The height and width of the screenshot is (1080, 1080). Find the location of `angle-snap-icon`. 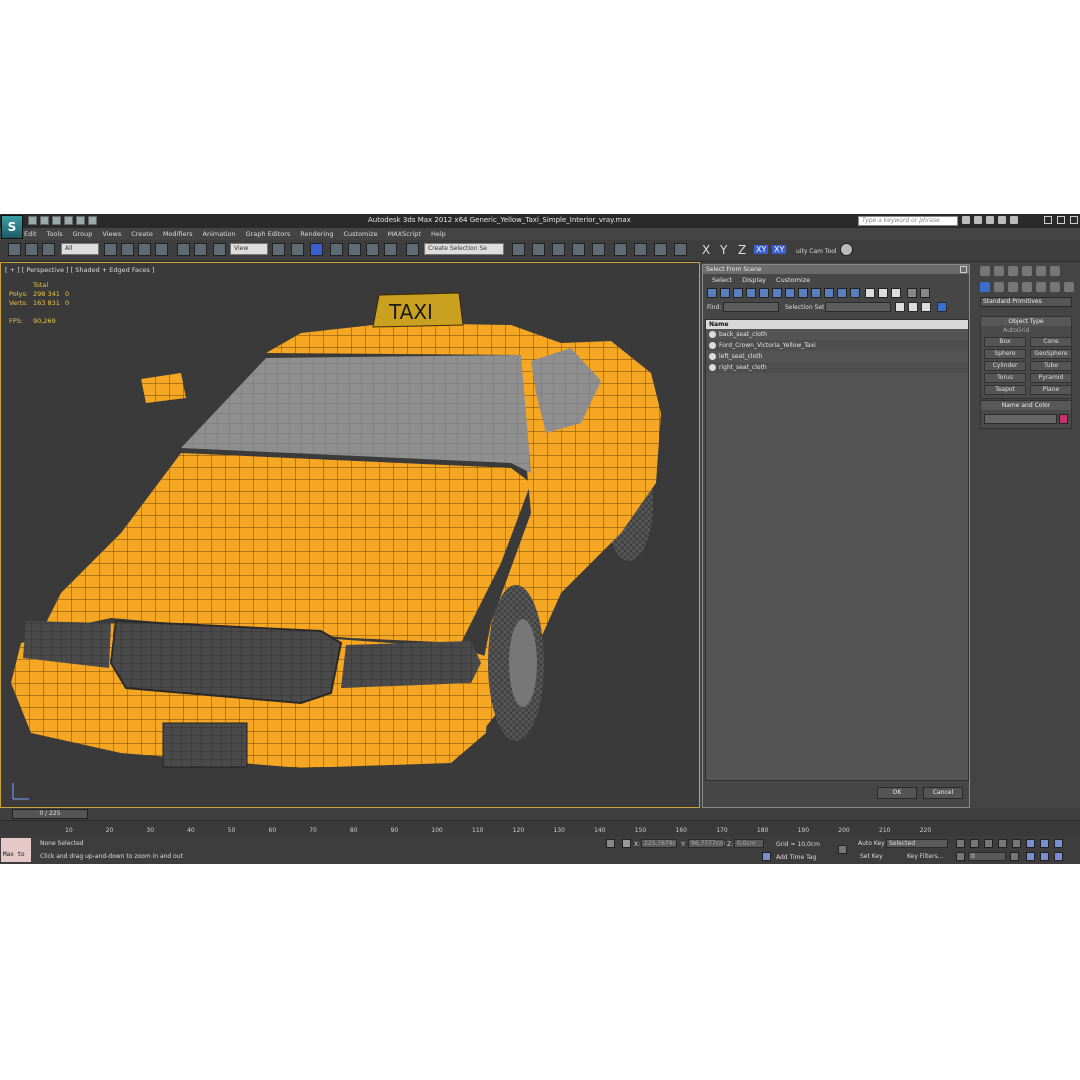

angle-snap-icon is located at coordinates (354, 249).